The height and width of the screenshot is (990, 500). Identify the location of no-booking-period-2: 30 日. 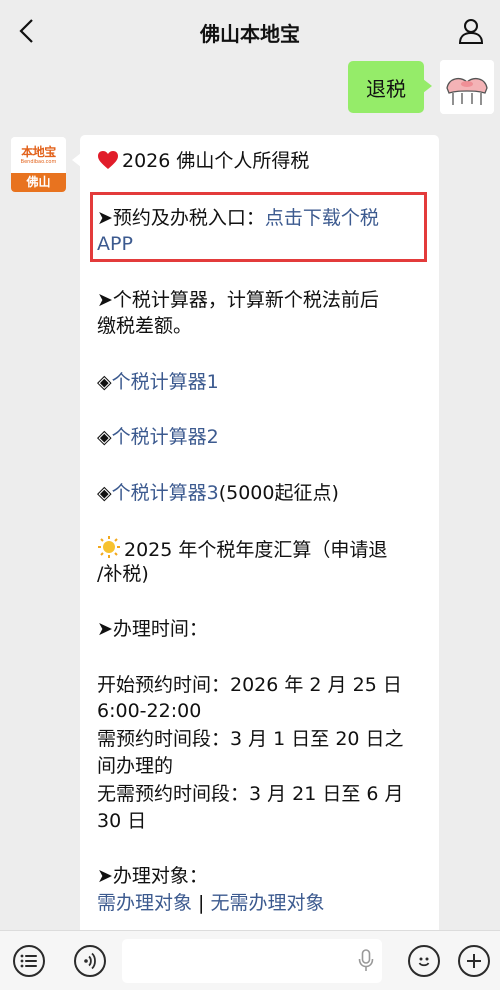
(122, 821).